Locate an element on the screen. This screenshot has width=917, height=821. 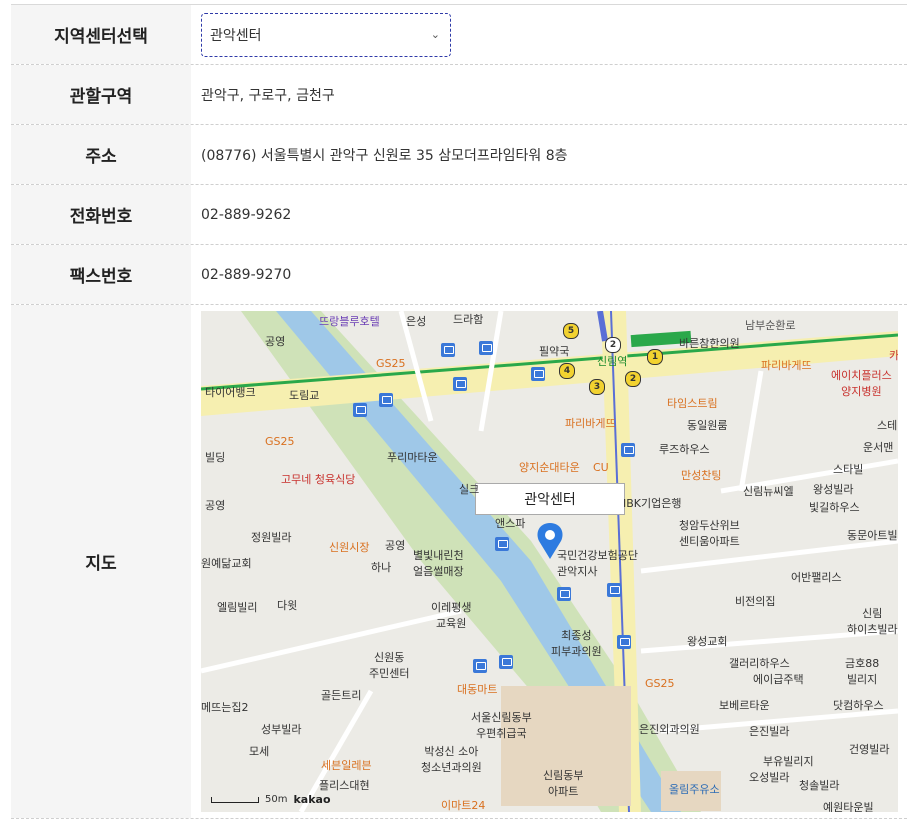
place-label: 골든트리 is located at coordinates (341, 695).